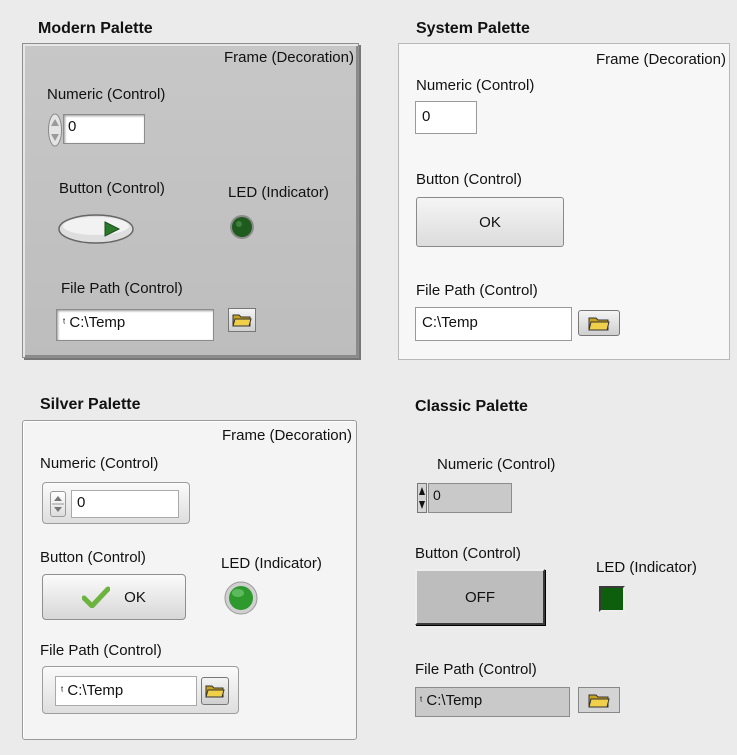 This screenshot has width=737, height=755. I want to click on modern-toggle-button, so click(96, 231).